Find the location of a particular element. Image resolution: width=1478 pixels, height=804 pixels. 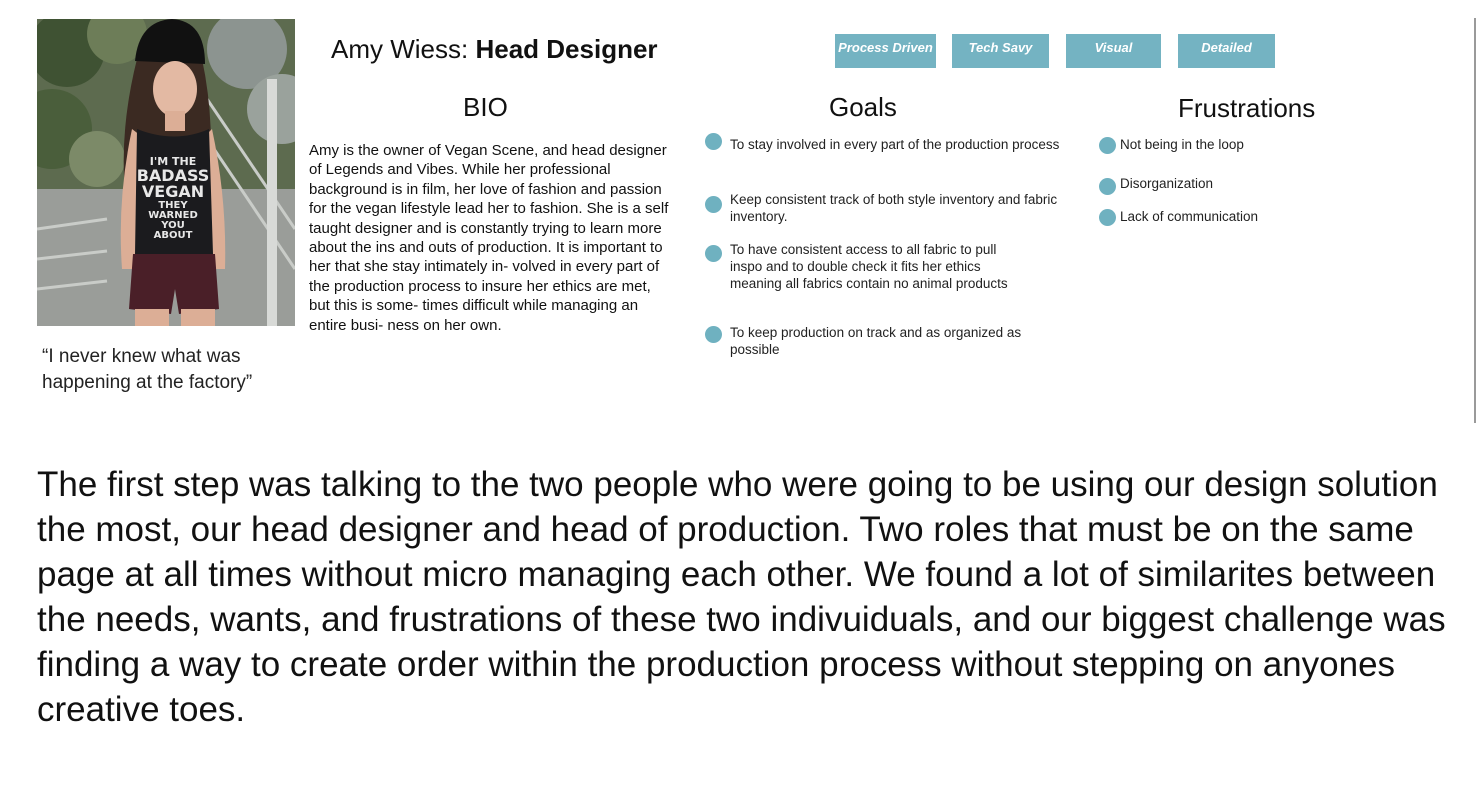

persona-name: Amy Wiess: Head Designer is located at coordinates (494, 49).